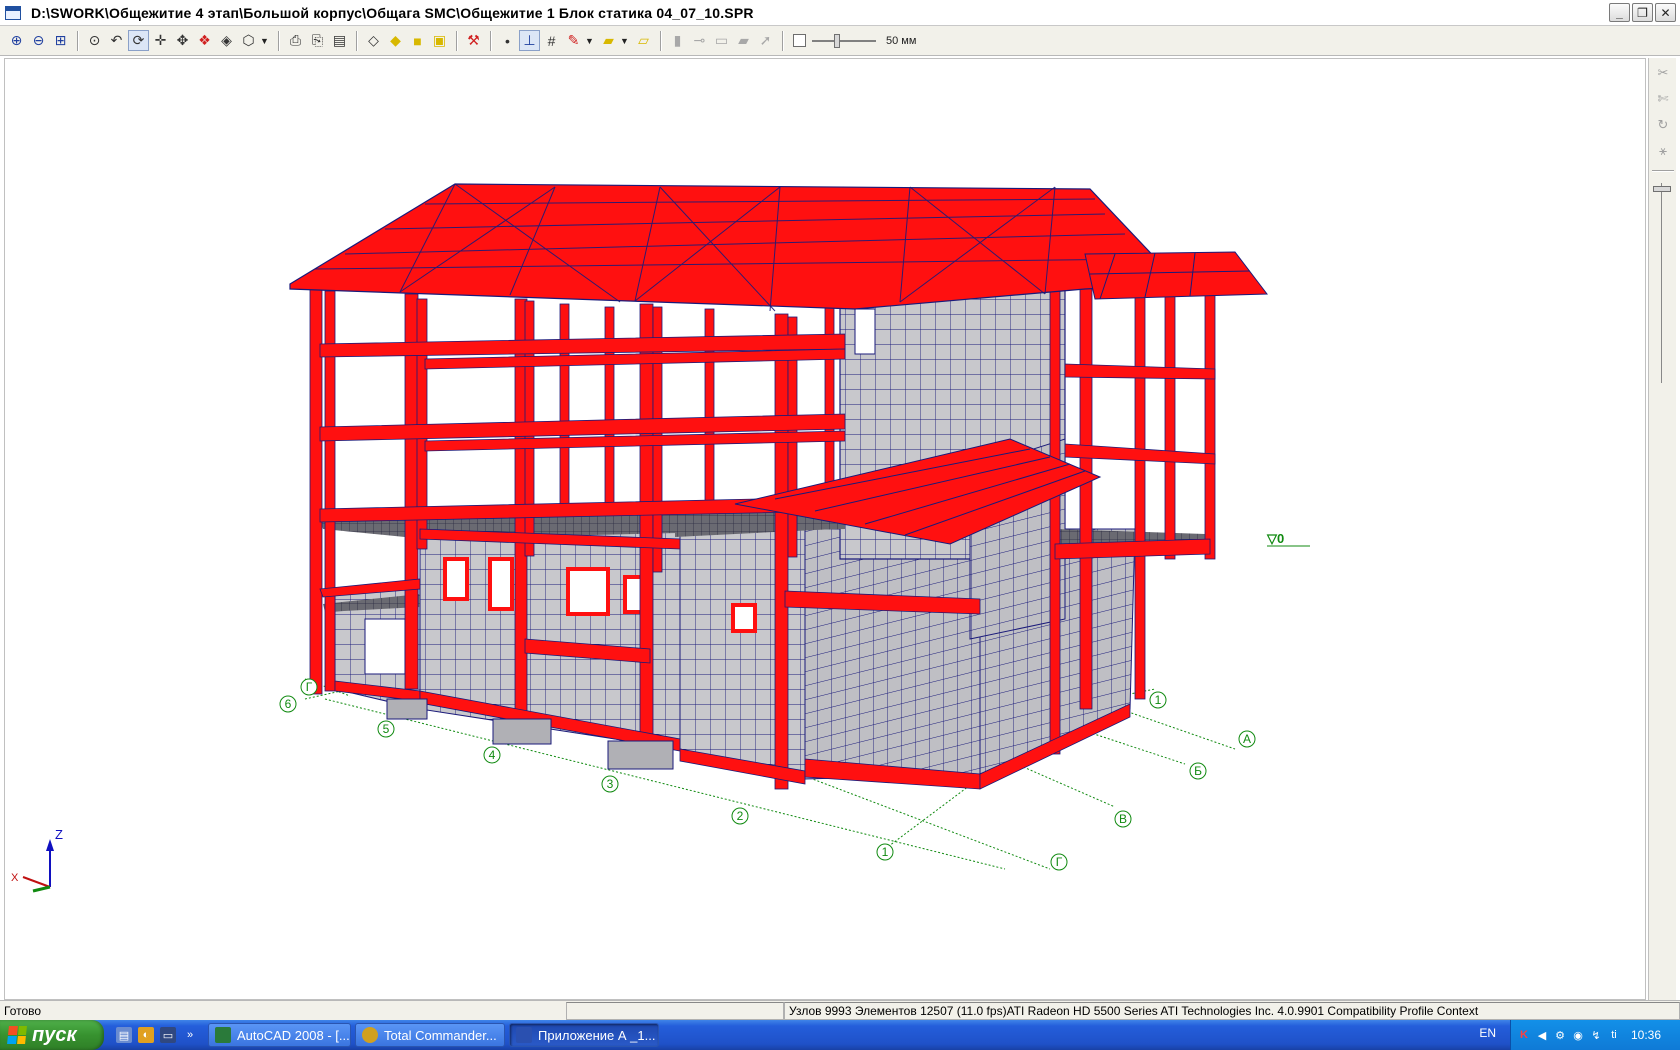 The height and width of the screenshot is (1050, 1680). What do you see at coordinates (721, 40) in the screenshot?
I see `box-icon: ▭` at bounding box center [721, 40].